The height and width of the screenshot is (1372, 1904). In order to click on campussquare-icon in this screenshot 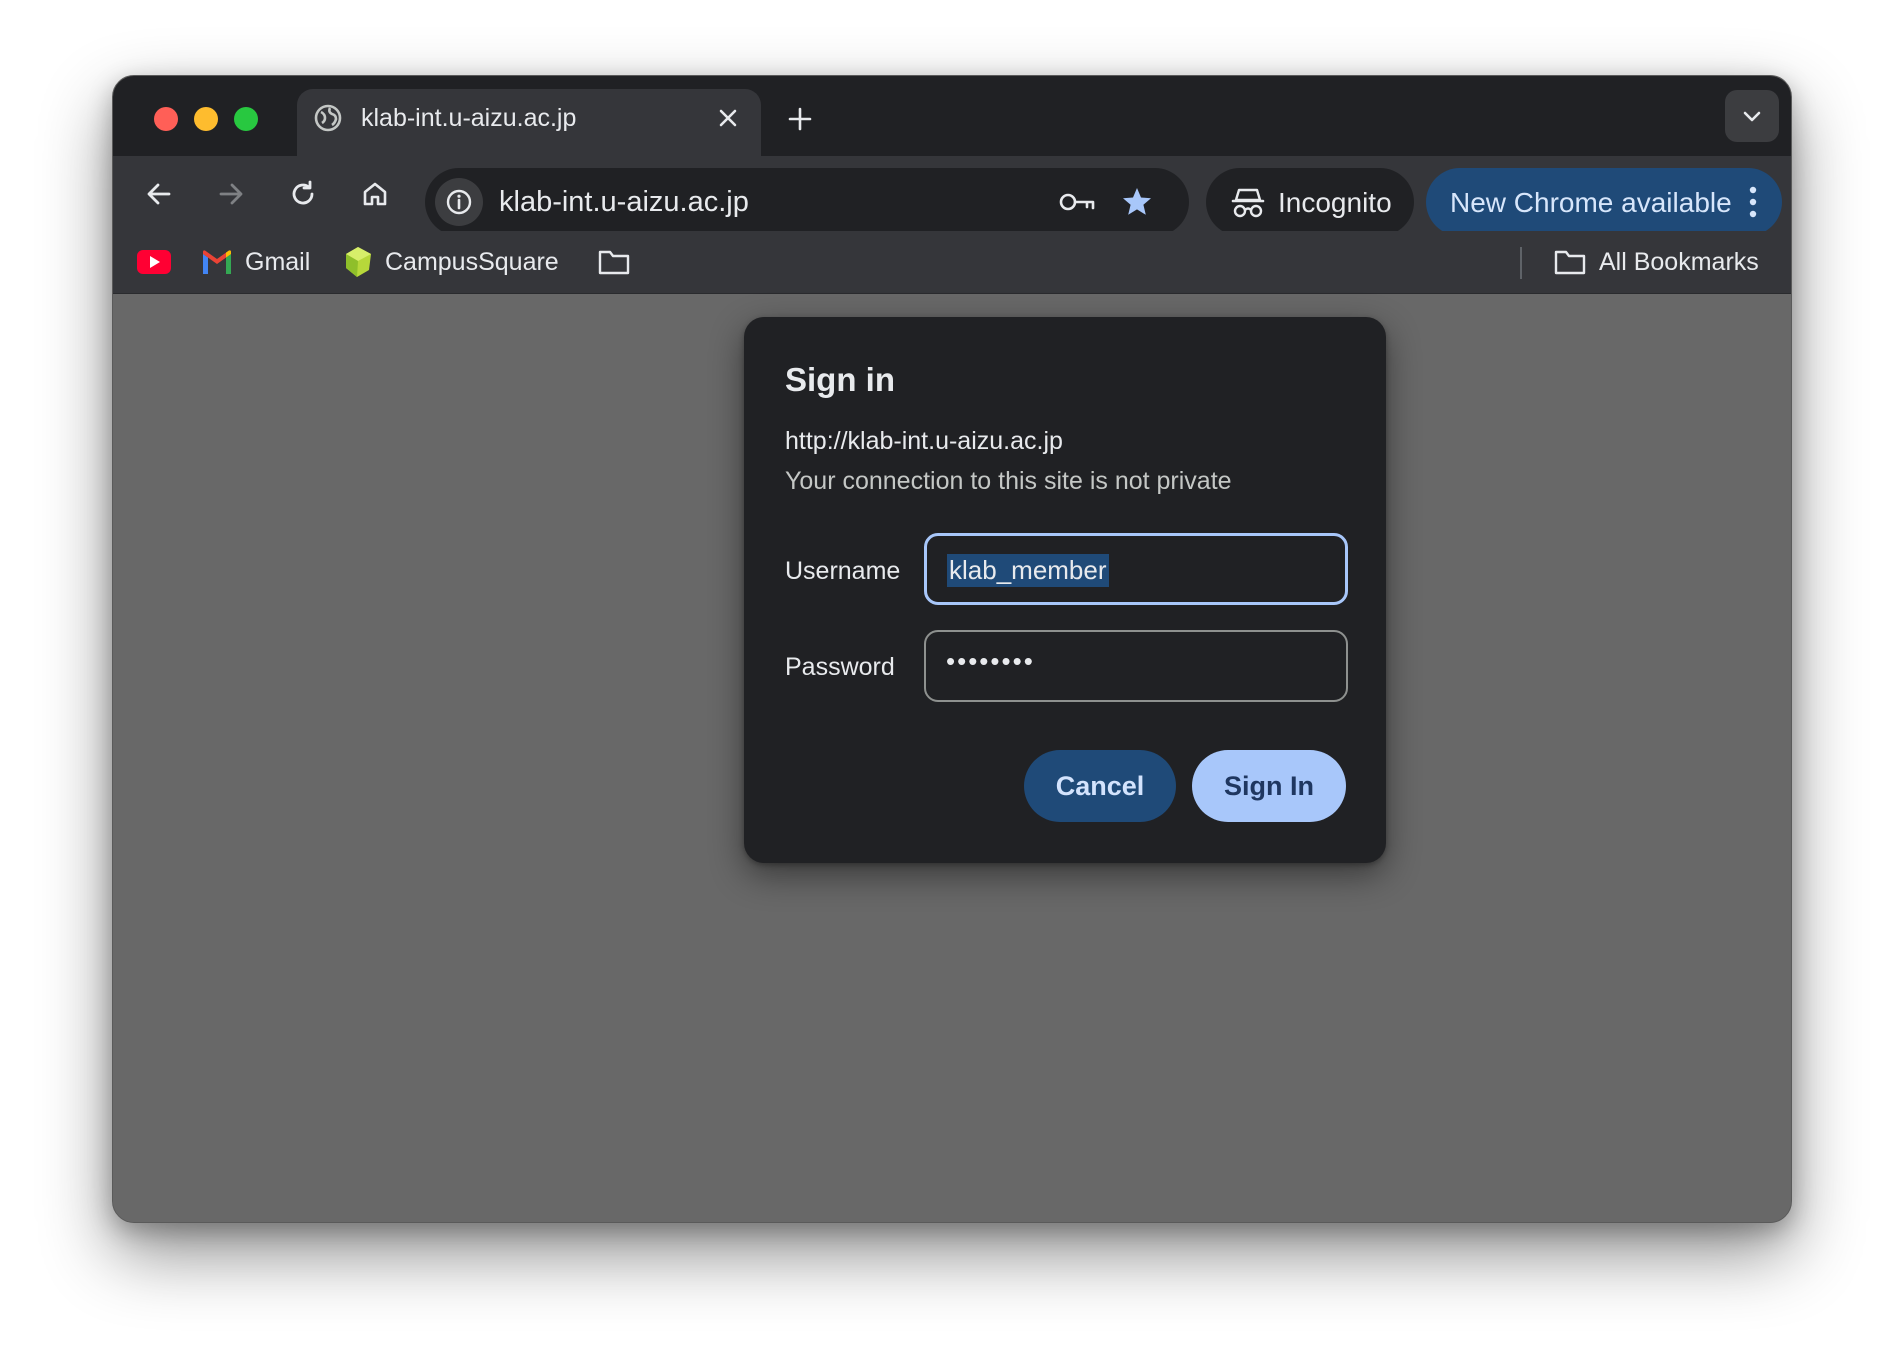, I will do `click(358, 262)`.